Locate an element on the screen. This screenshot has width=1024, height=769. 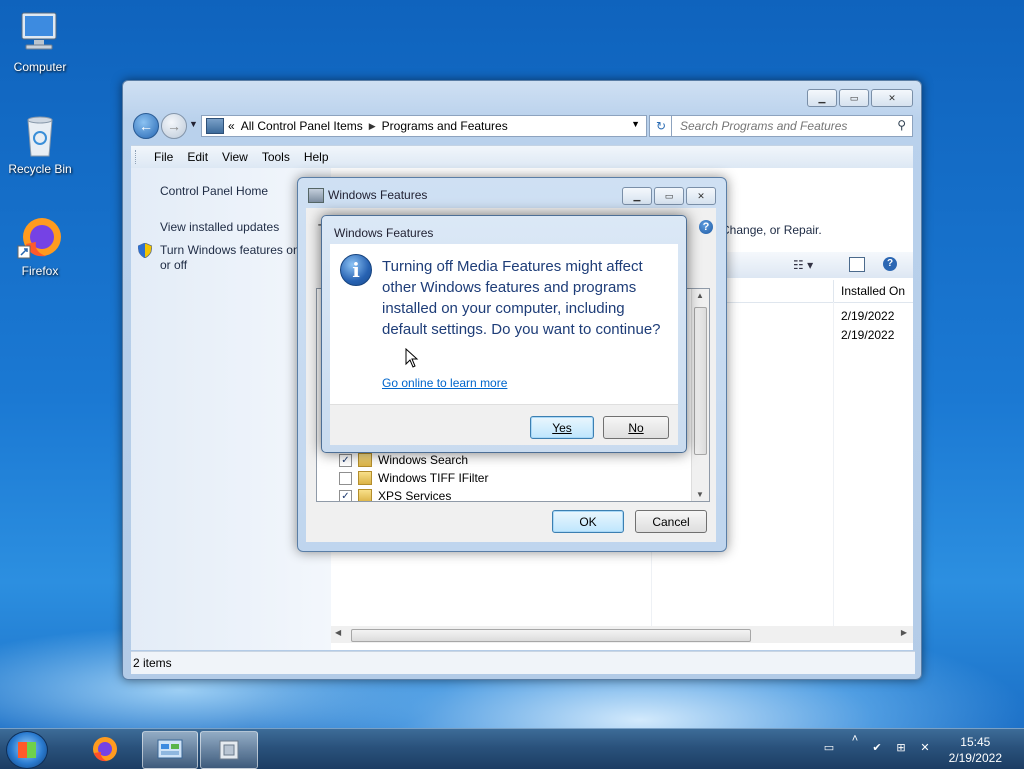
desktop-icon-label: Firefox is located at coordinates (40, 271).